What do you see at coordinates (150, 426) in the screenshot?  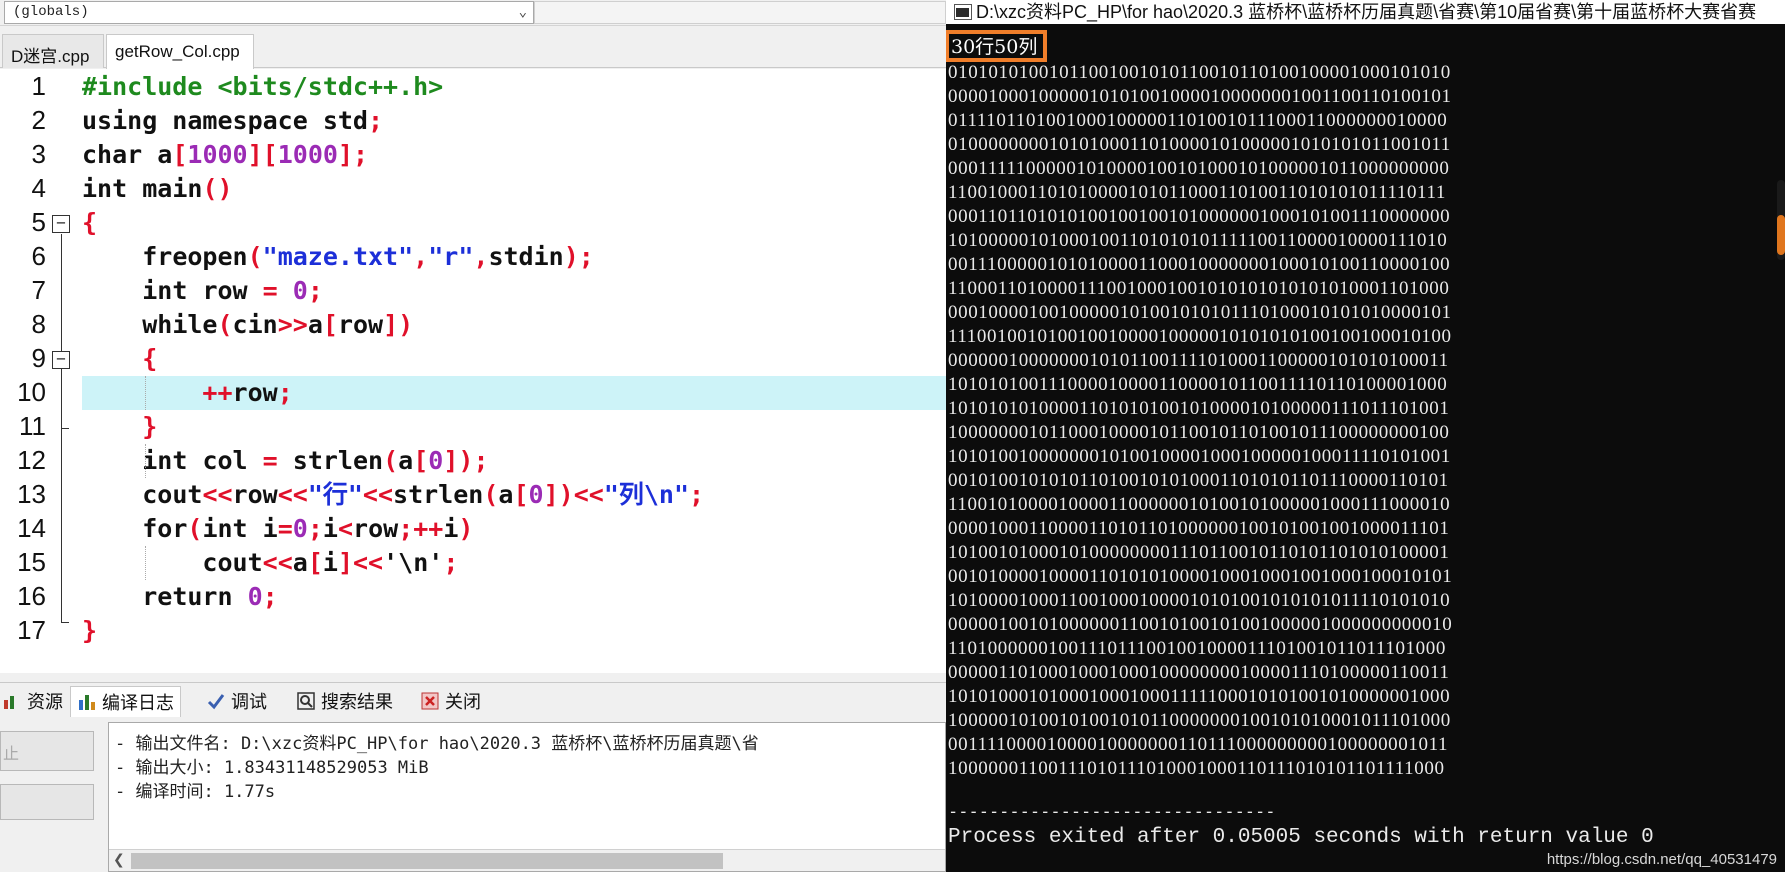 I see `code-line-11: }` at bounding box center [150, 426].